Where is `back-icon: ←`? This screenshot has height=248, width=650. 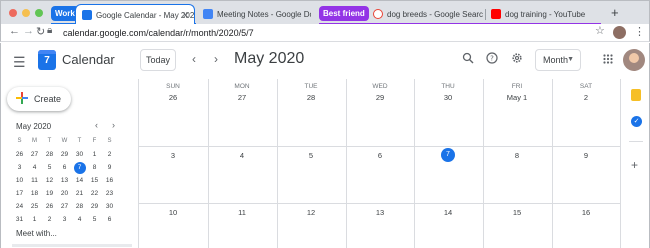
back-icon: ← is located at coordinates (14, 31).